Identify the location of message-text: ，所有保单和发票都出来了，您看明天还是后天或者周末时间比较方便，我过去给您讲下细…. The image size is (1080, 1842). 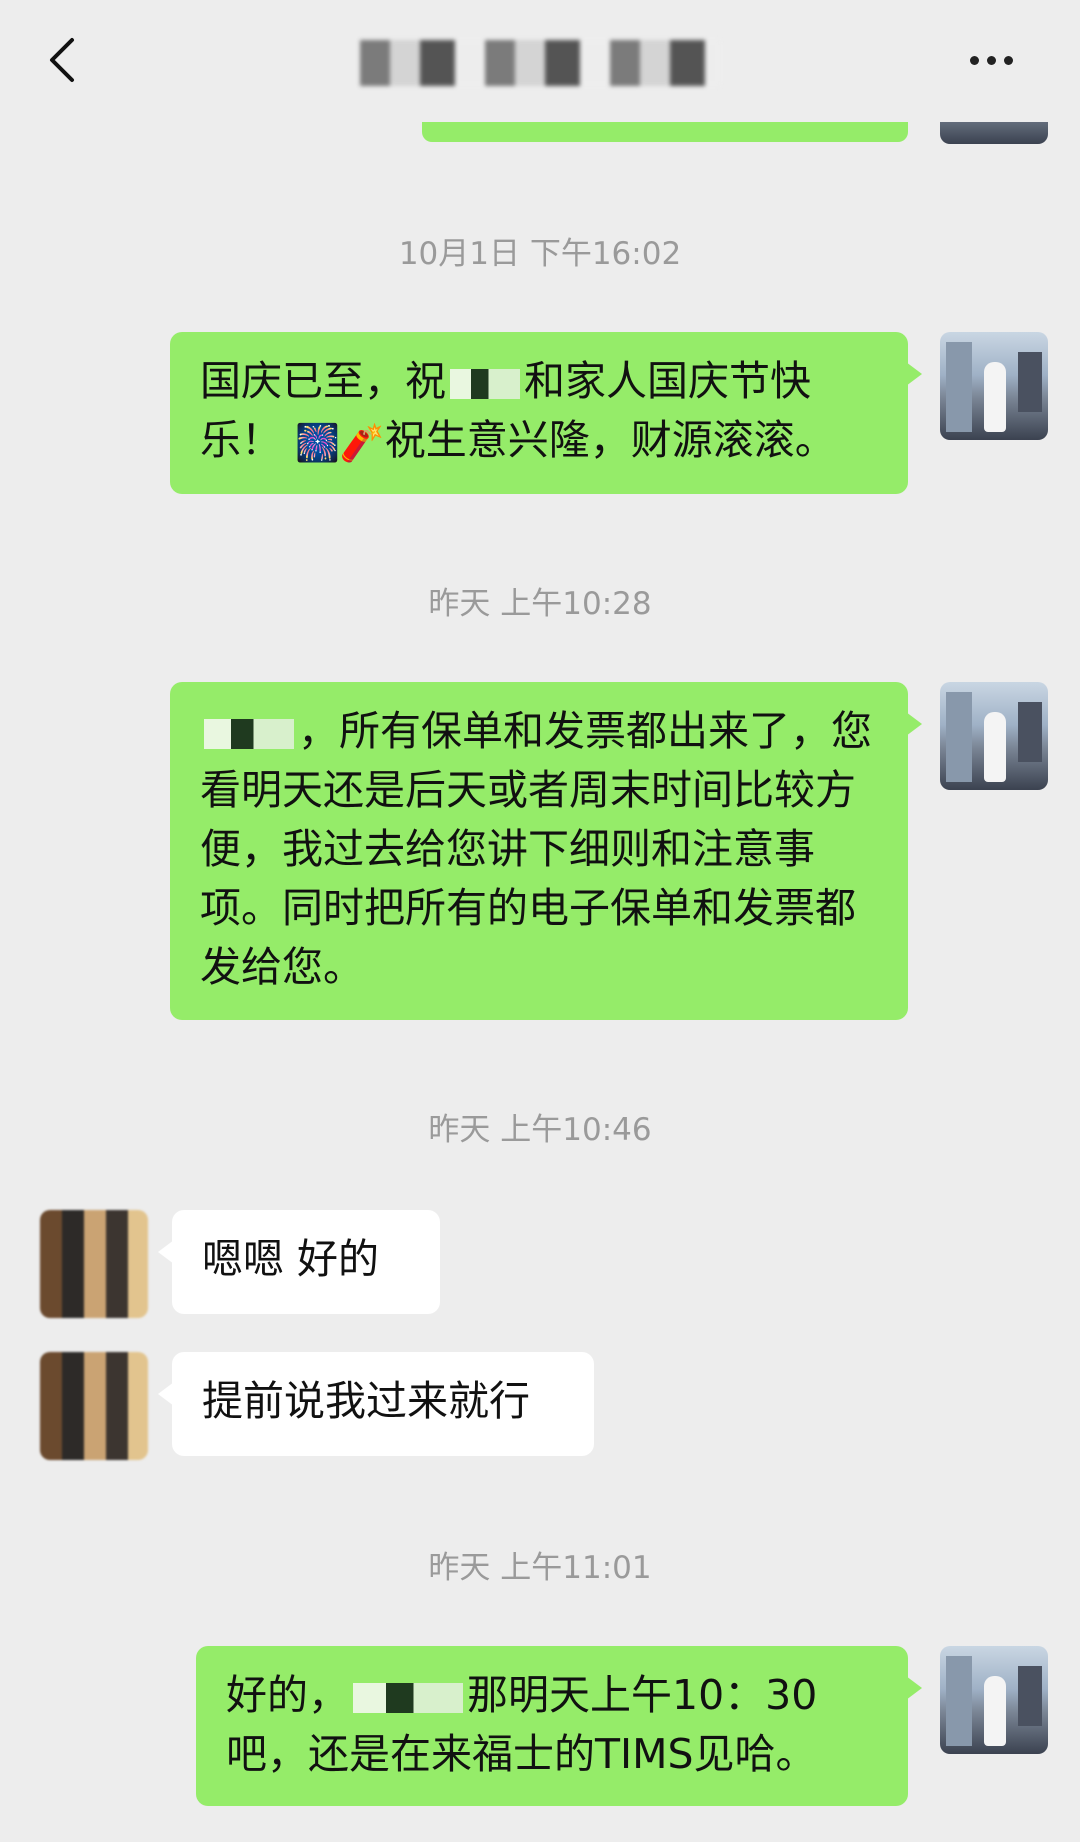
(536, 849).